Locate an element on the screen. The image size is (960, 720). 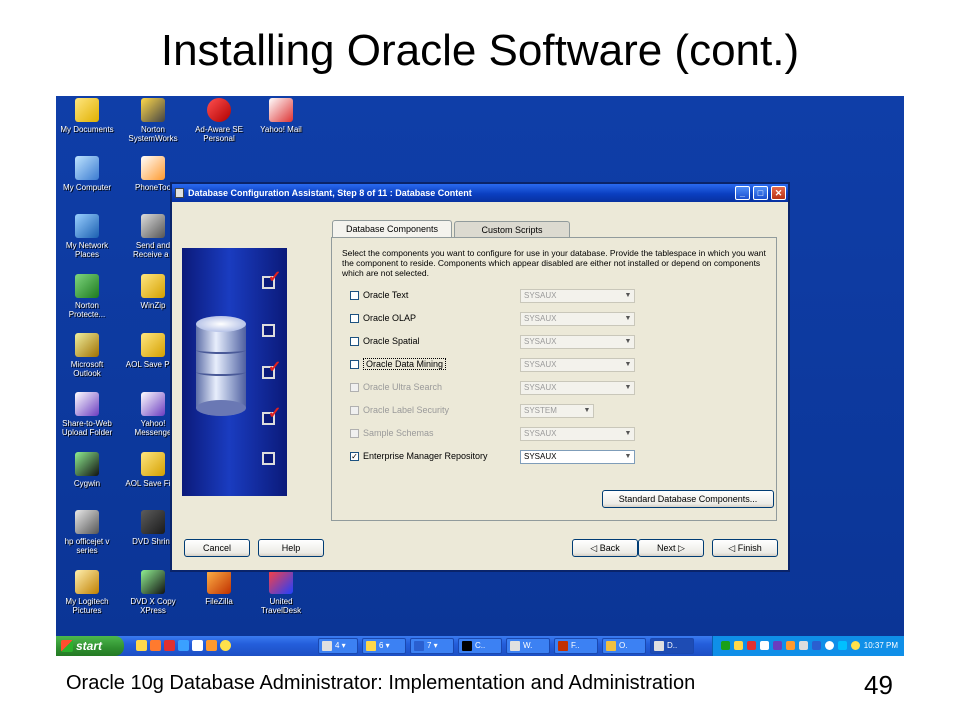
enterprise-manager-repository-checkbox: ✓ is located at coordinates (354, 456).